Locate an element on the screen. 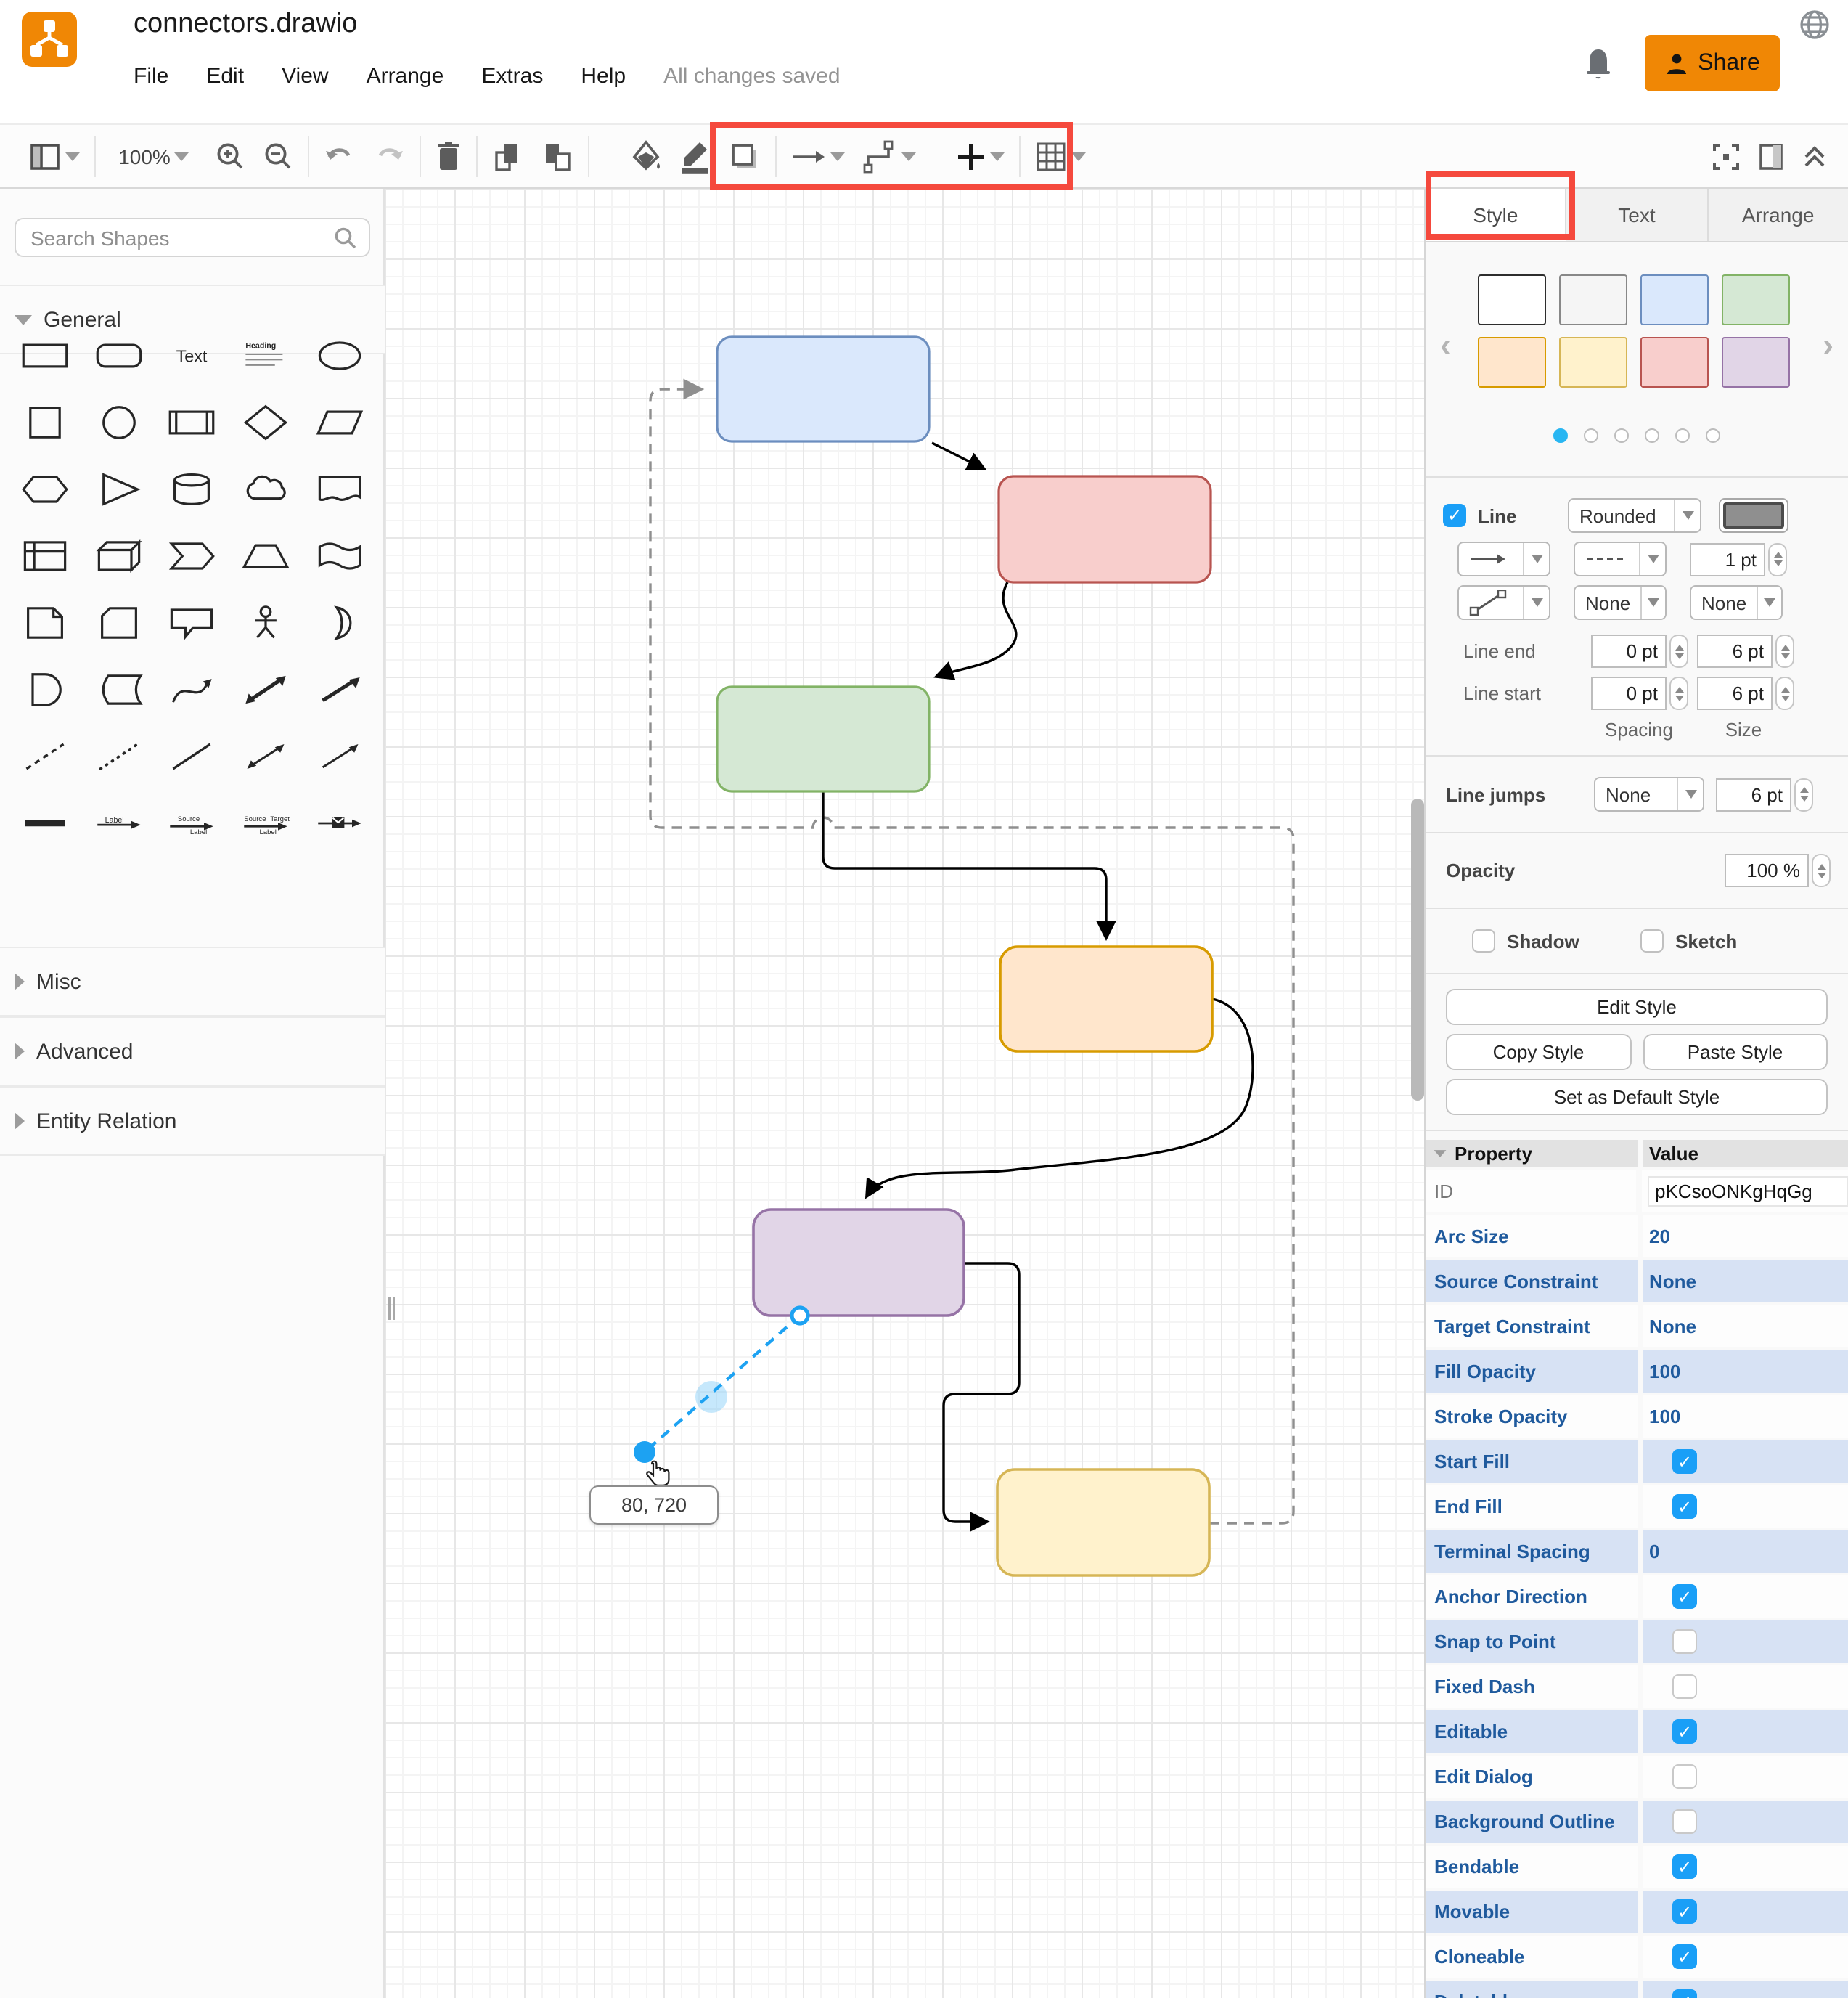 The width and height of the screenshot is (1848, 1998). shape-rectangle is located at coordinates (45, 356).